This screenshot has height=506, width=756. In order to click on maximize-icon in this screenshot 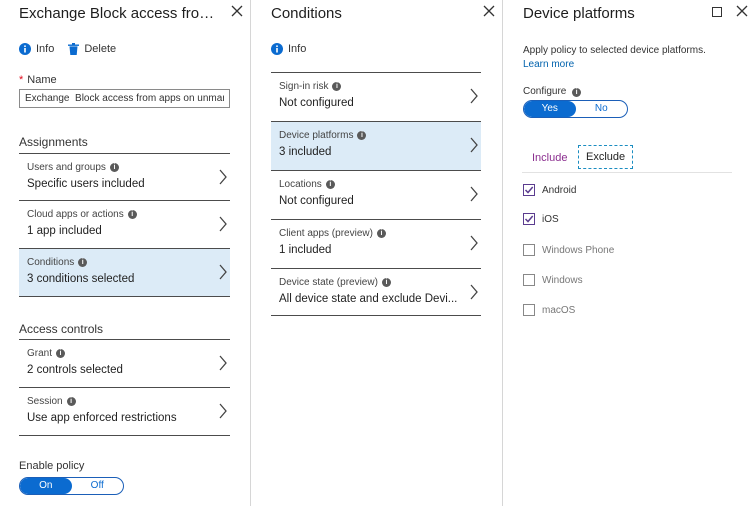, I will do `click(717, 12)`.